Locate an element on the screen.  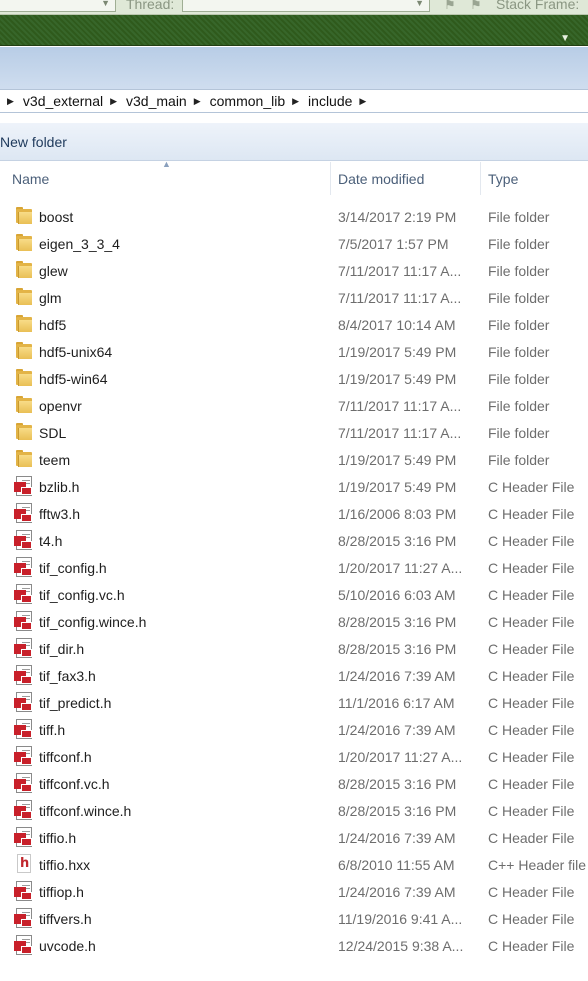
column-header-name: Name is located at coordinates (30, 179).